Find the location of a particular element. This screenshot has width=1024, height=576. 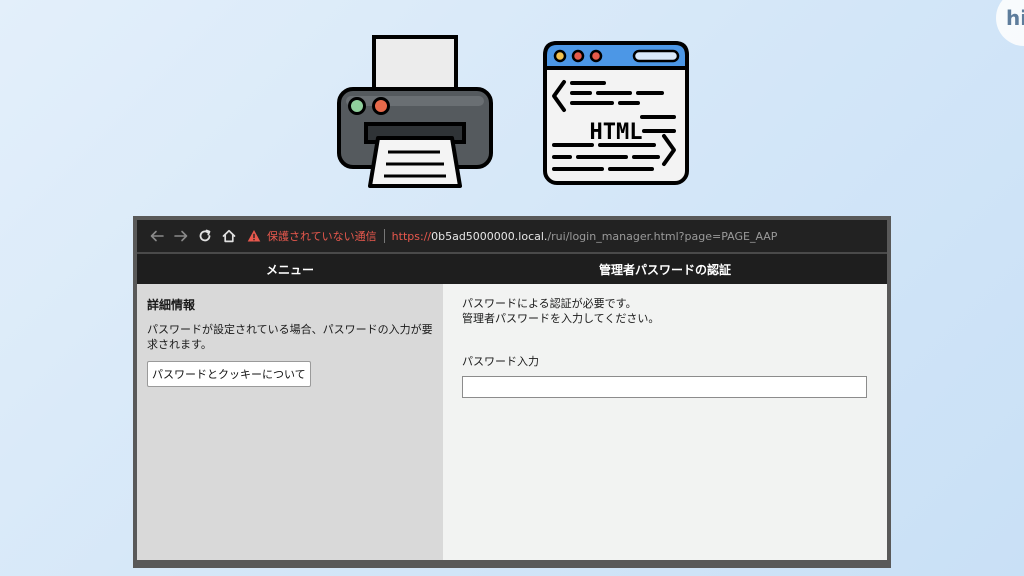

html-label: HTML is located at coordinates (616, 132).